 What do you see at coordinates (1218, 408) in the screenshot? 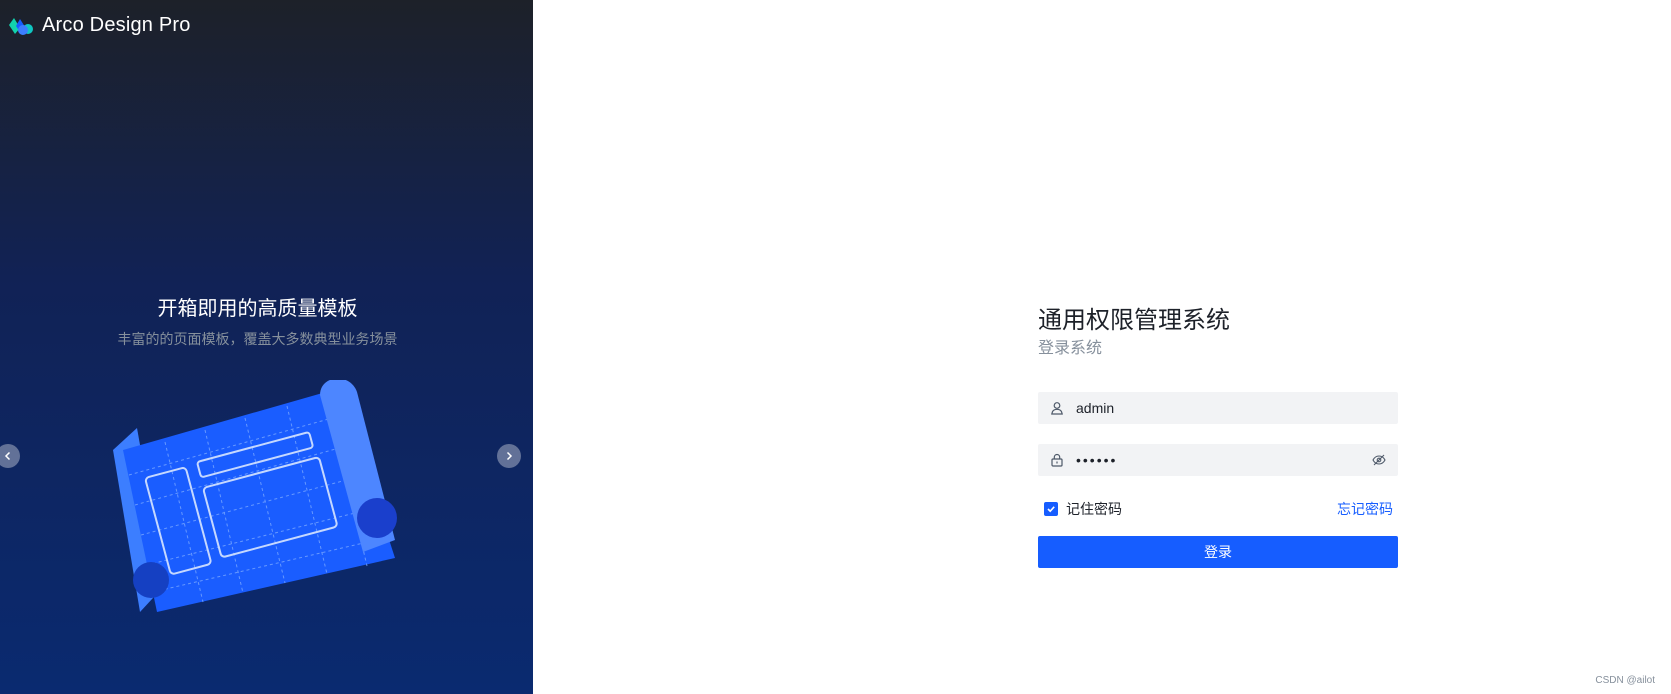
I see `username-input: admin` at bounding box center [1218, 408].